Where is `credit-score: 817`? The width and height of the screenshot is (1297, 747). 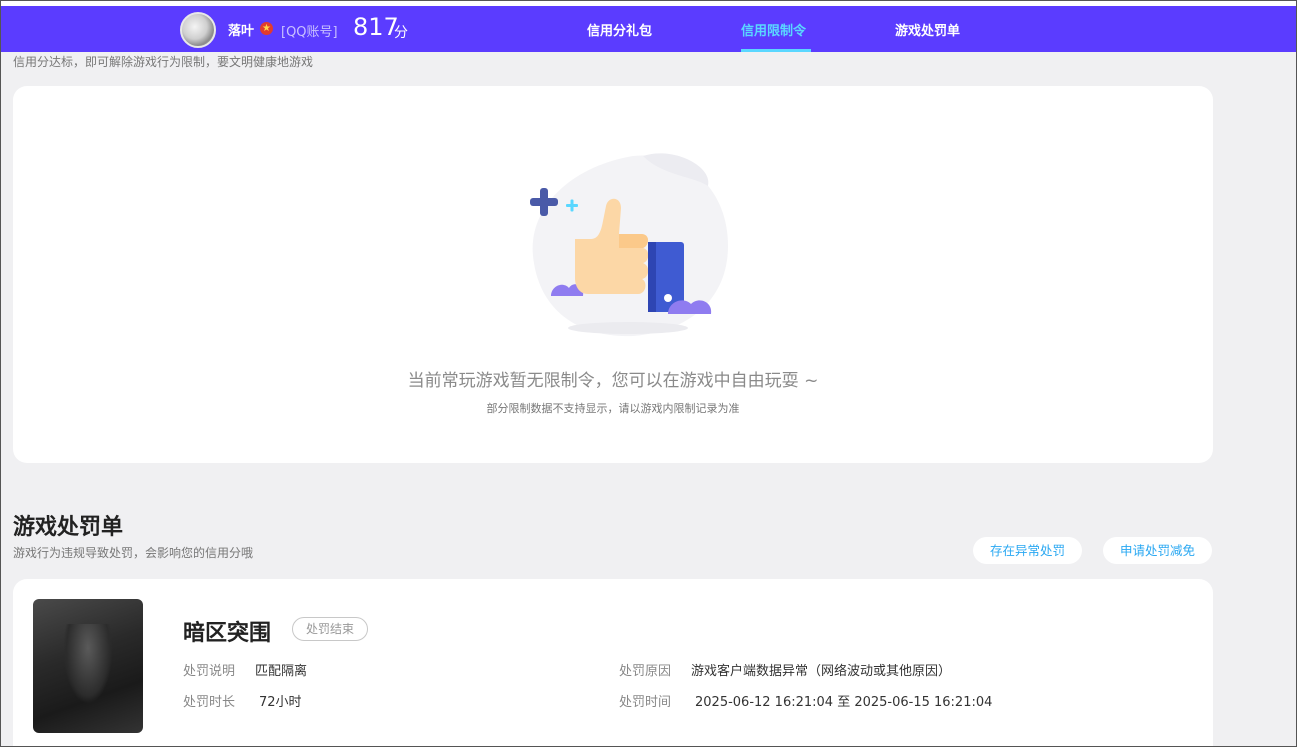
credit-score: 817 is located at coordinates (376, 27).